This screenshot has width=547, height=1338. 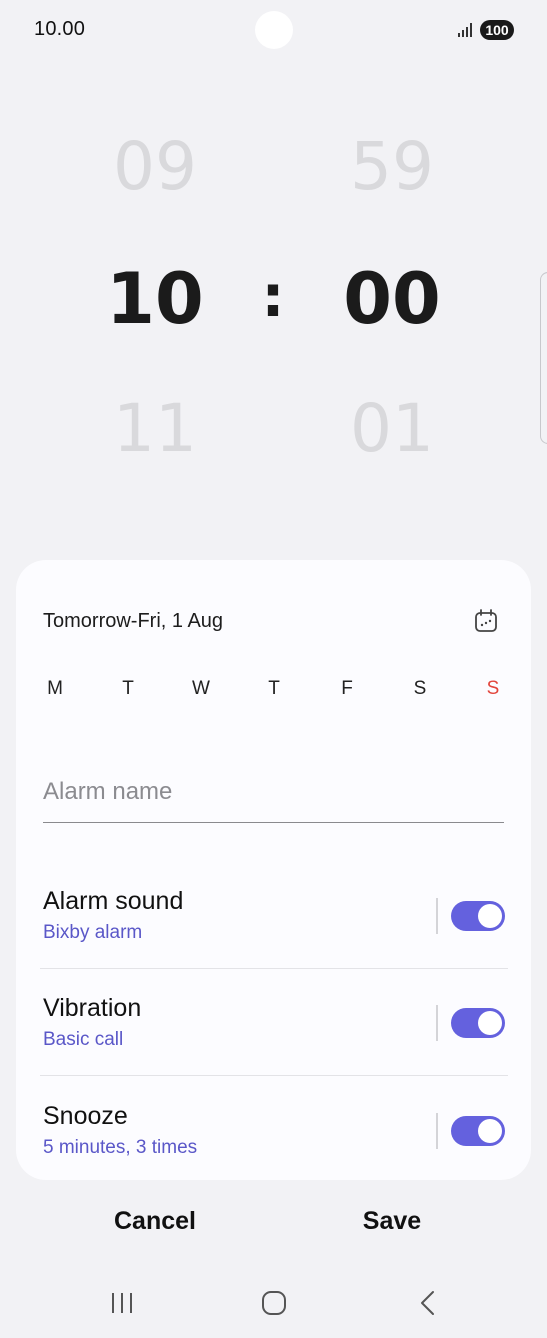 I want to click on setting-title: Alarm sound, so click(x=113, y=901).